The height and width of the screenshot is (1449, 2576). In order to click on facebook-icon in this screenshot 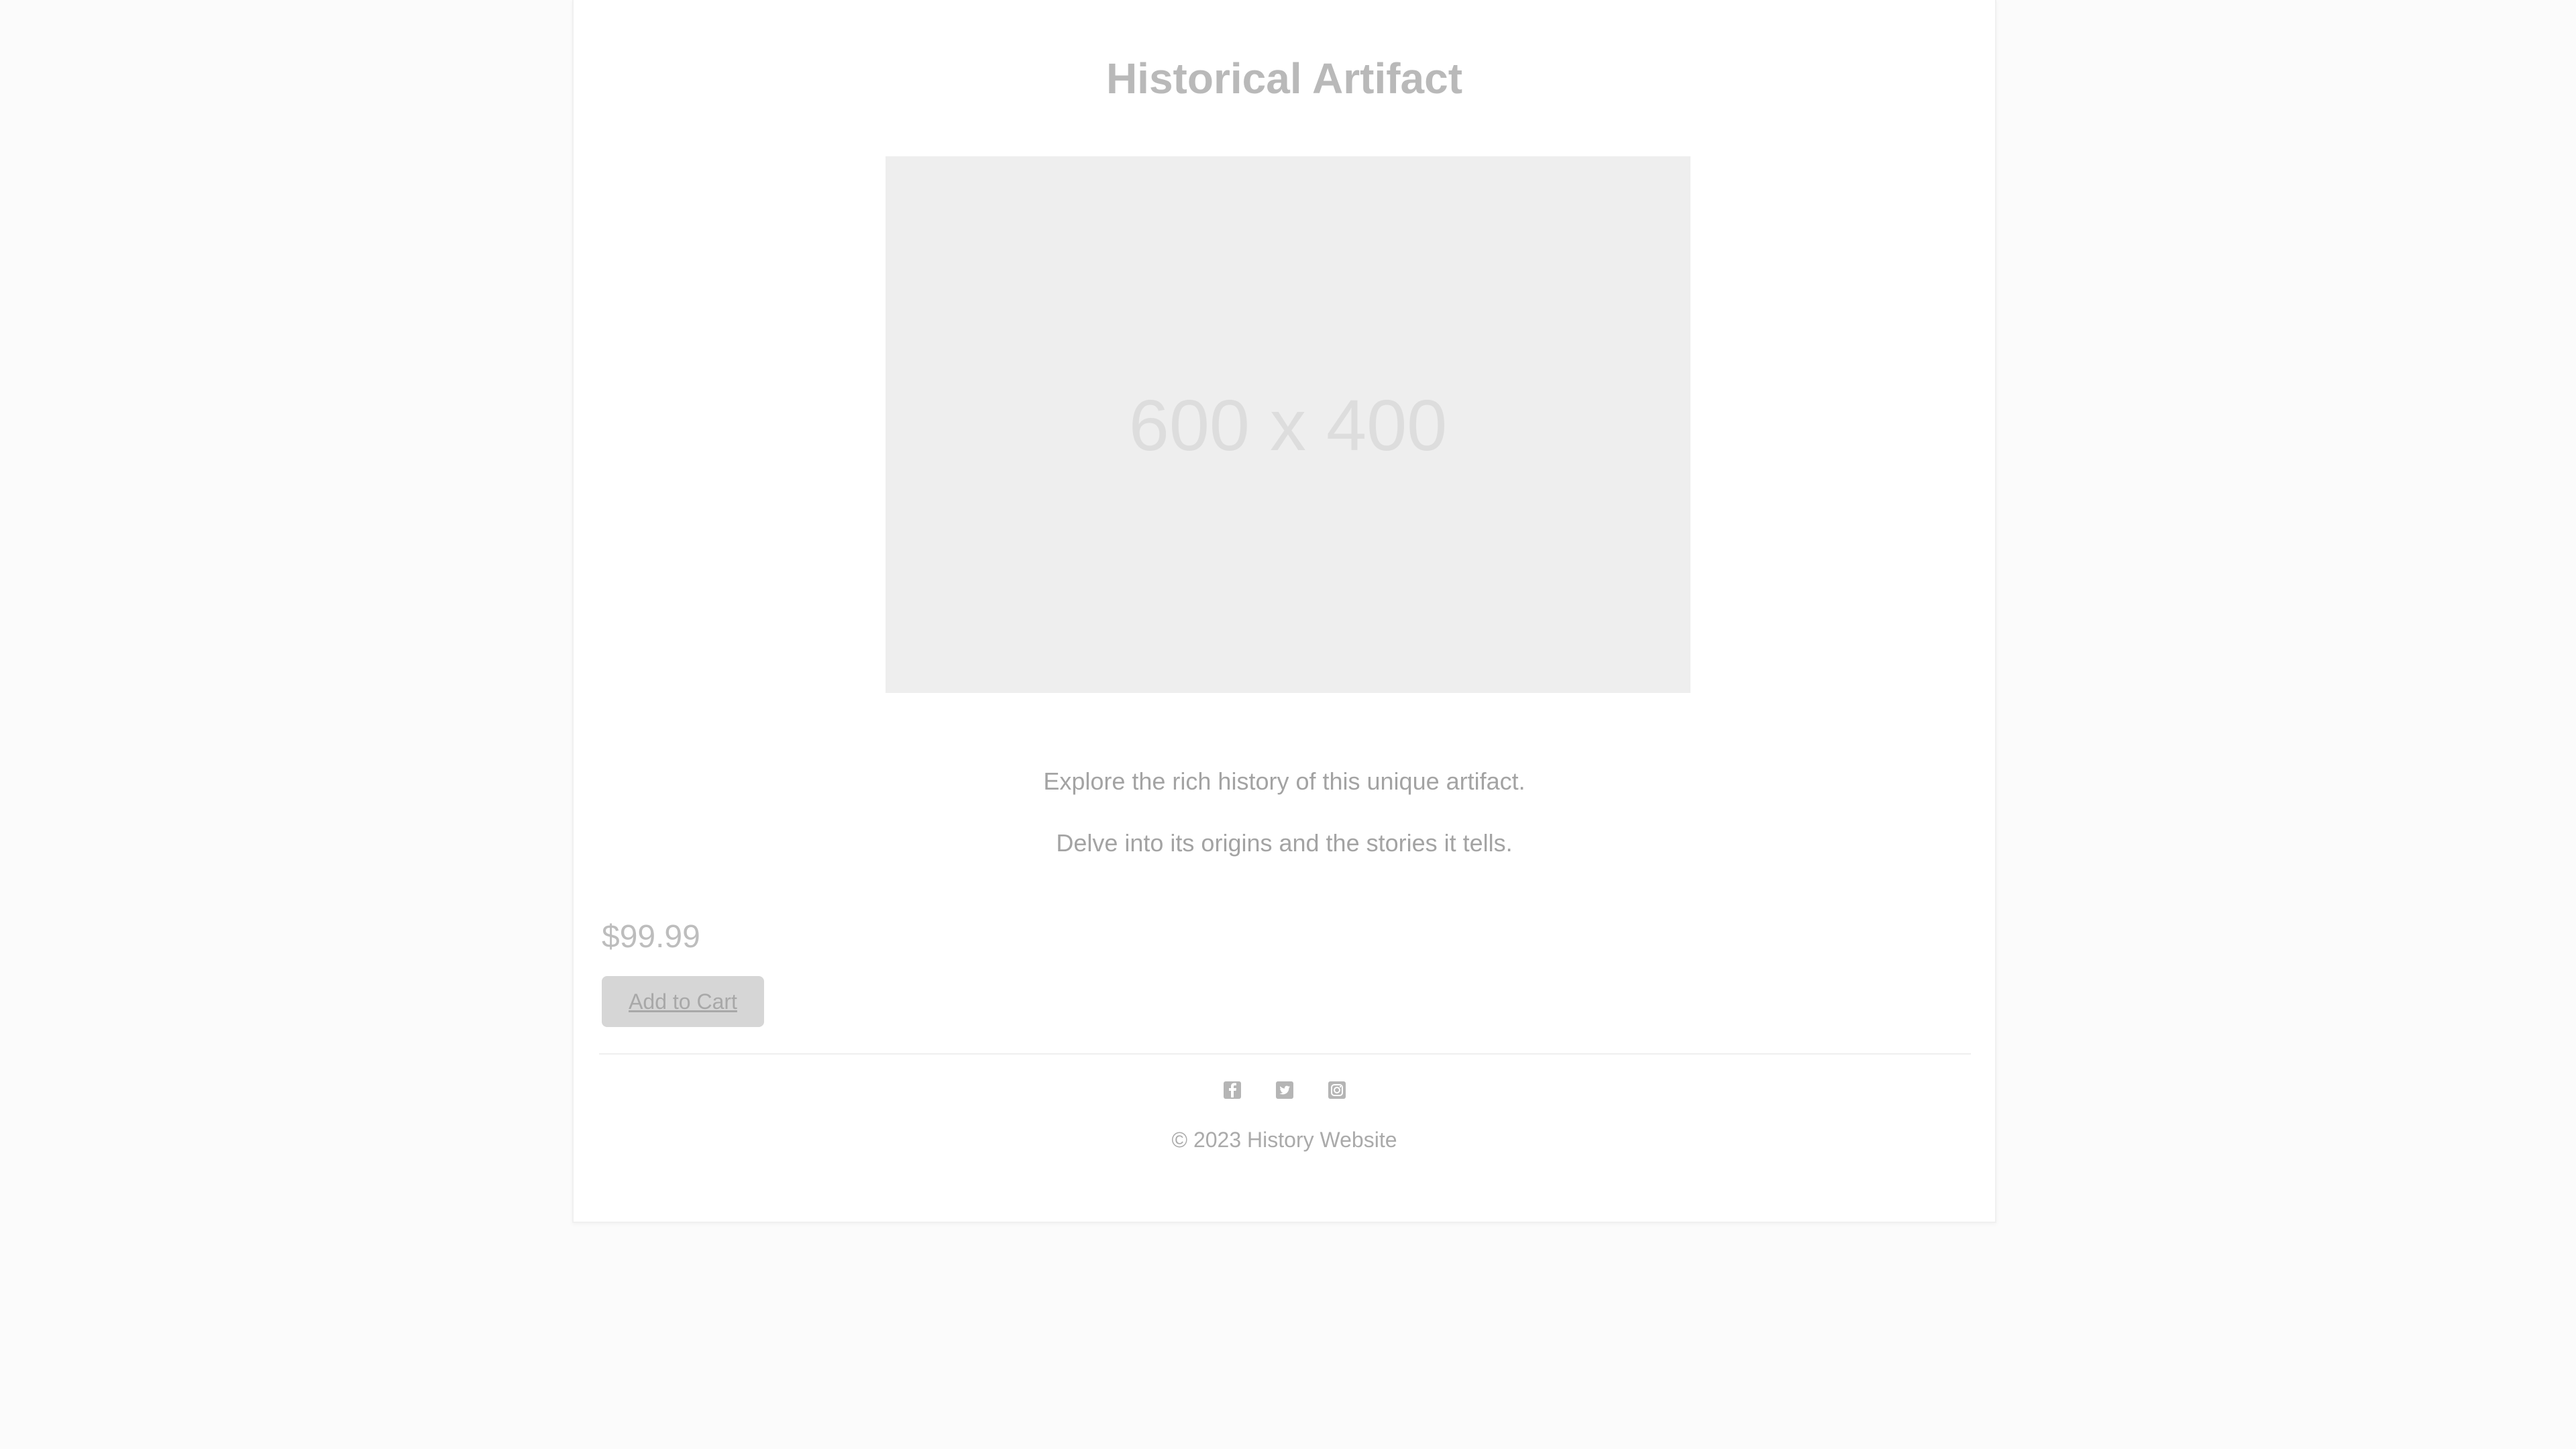, I will do `click(1232, 1090)`.